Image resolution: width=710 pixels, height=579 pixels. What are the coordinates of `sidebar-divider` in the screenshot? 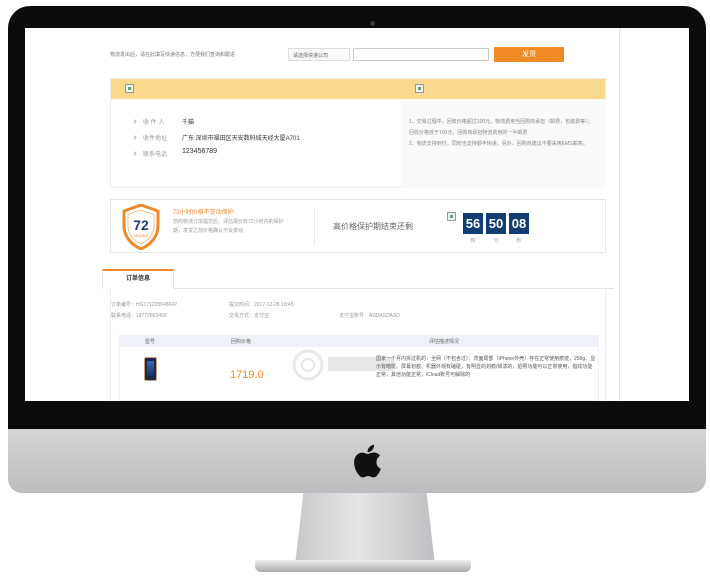 It's located at (619, 214).